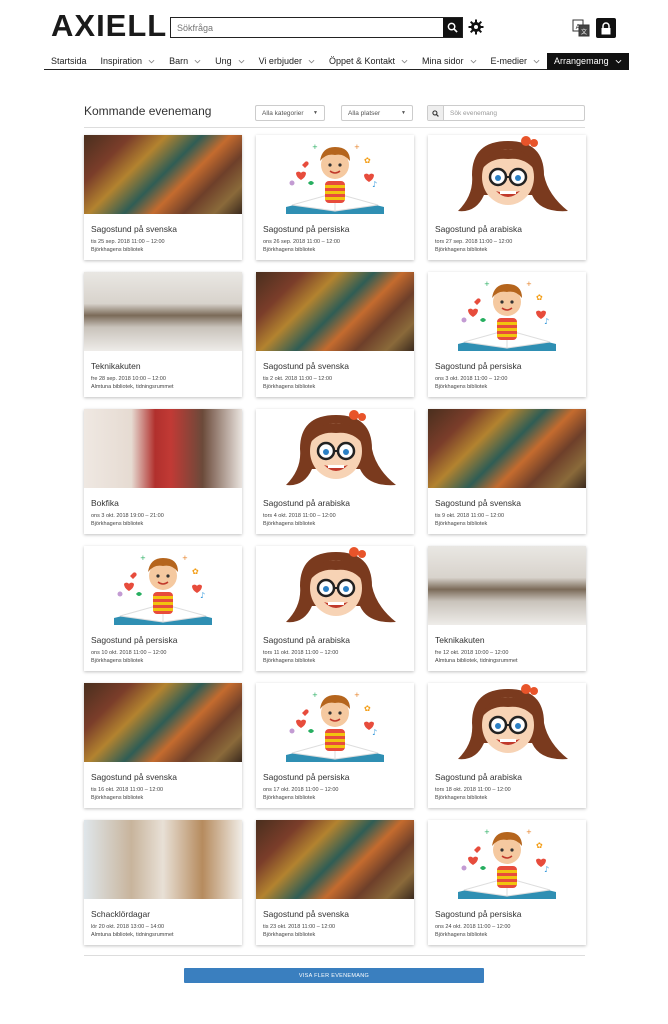 This screenshot has height=1024, width=668. I want to click on axiell-logo: AXIELL, so click(109, 25).